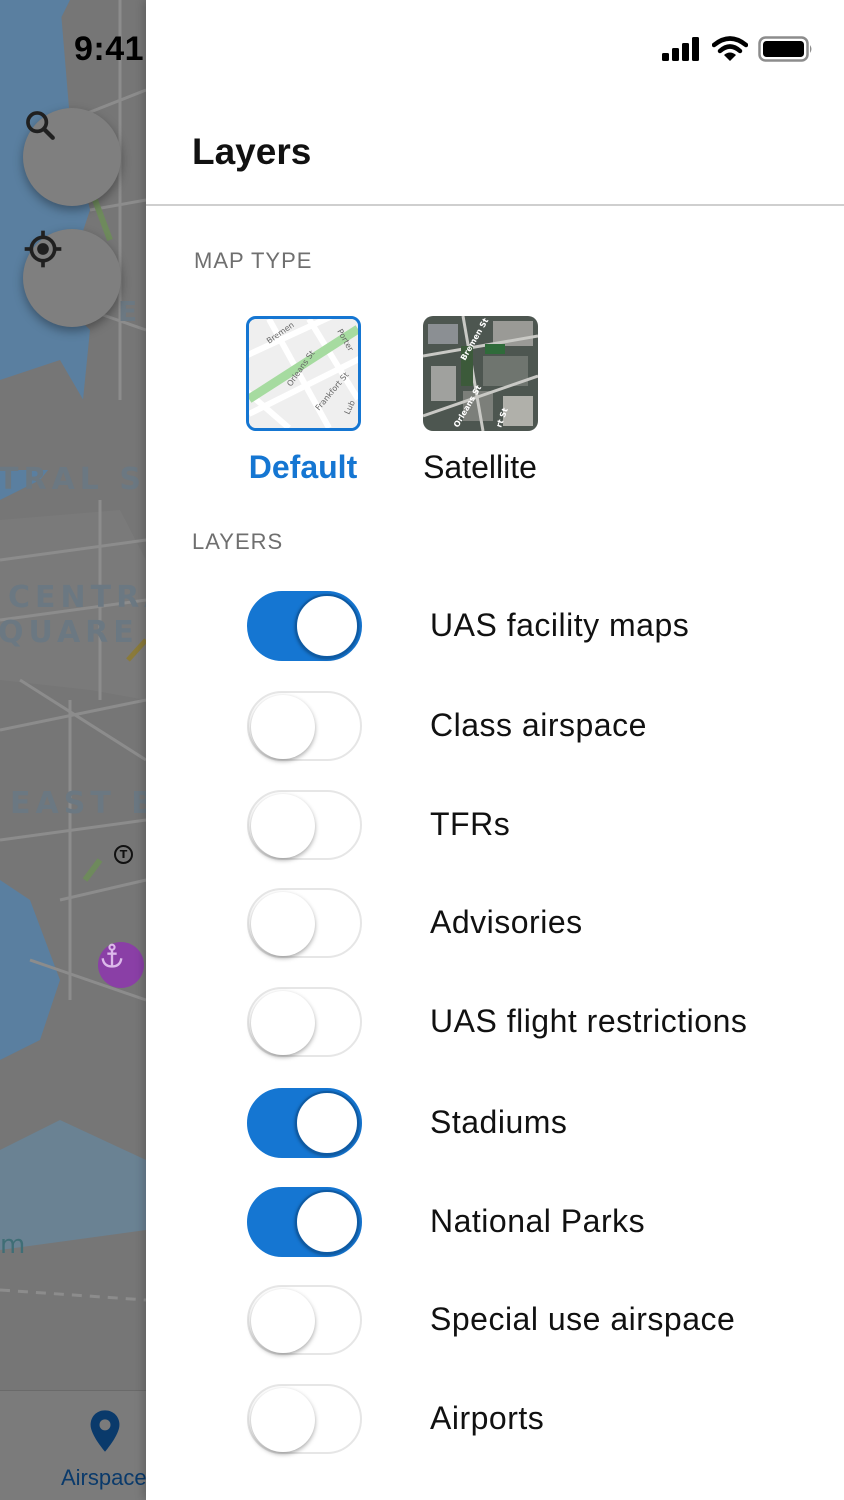  Describe the element at coordinates (560, 625) in the screenshot. I see `layer-label: UAS facility maps` at that location.